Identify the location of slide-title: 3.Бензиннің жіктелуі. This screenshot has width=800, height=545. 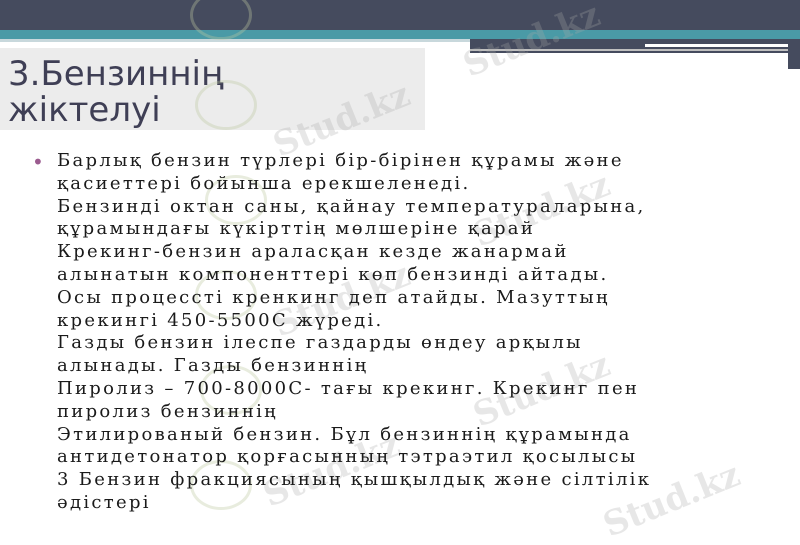
(213, 92).